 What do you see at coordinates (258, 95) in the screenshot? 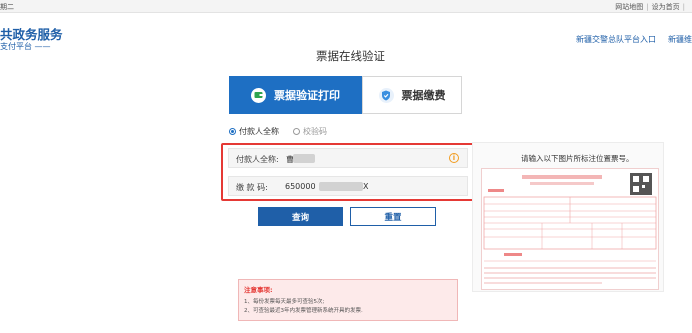
I see `wallet-icon` at bounding box center [258, 95].